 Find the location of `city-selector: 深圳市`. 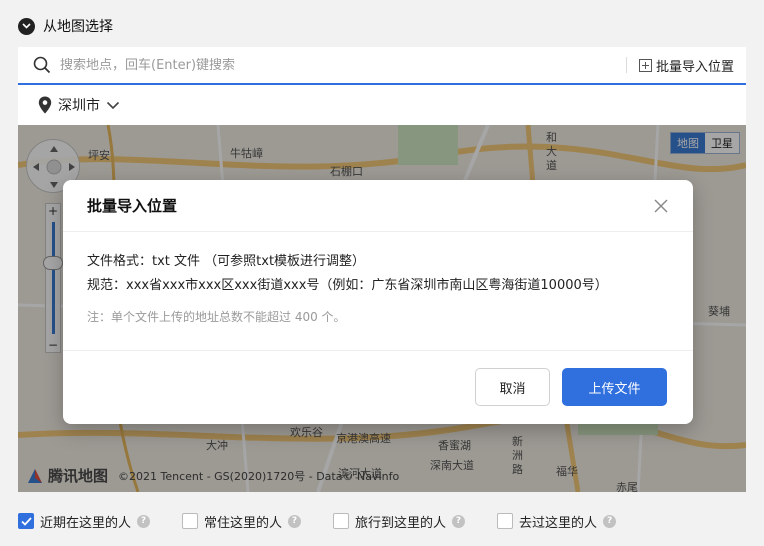

city-selector: 深圳市 is located at coordinates (382, 105).